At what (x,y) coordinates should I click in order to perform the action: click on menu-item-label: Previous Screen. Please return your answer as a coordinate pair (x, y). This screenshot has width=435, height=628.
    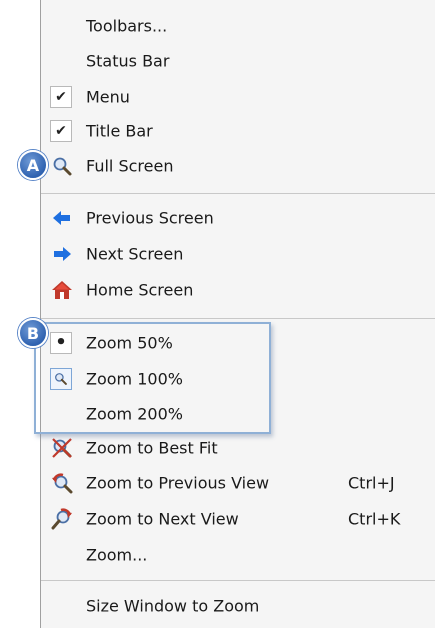
    Looking at the image, I should click on (150, 218).